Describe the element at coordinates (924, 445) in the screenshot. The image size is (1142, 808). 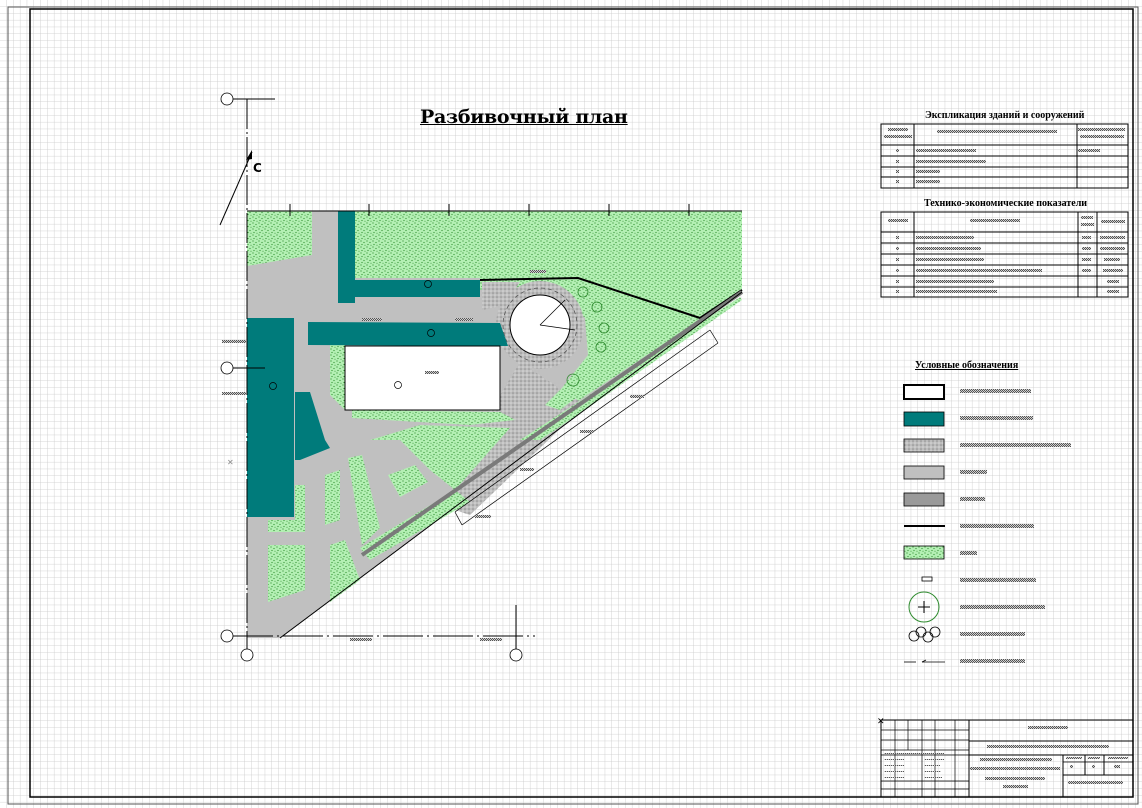
I see `legend-symbol-gravel` at that location.